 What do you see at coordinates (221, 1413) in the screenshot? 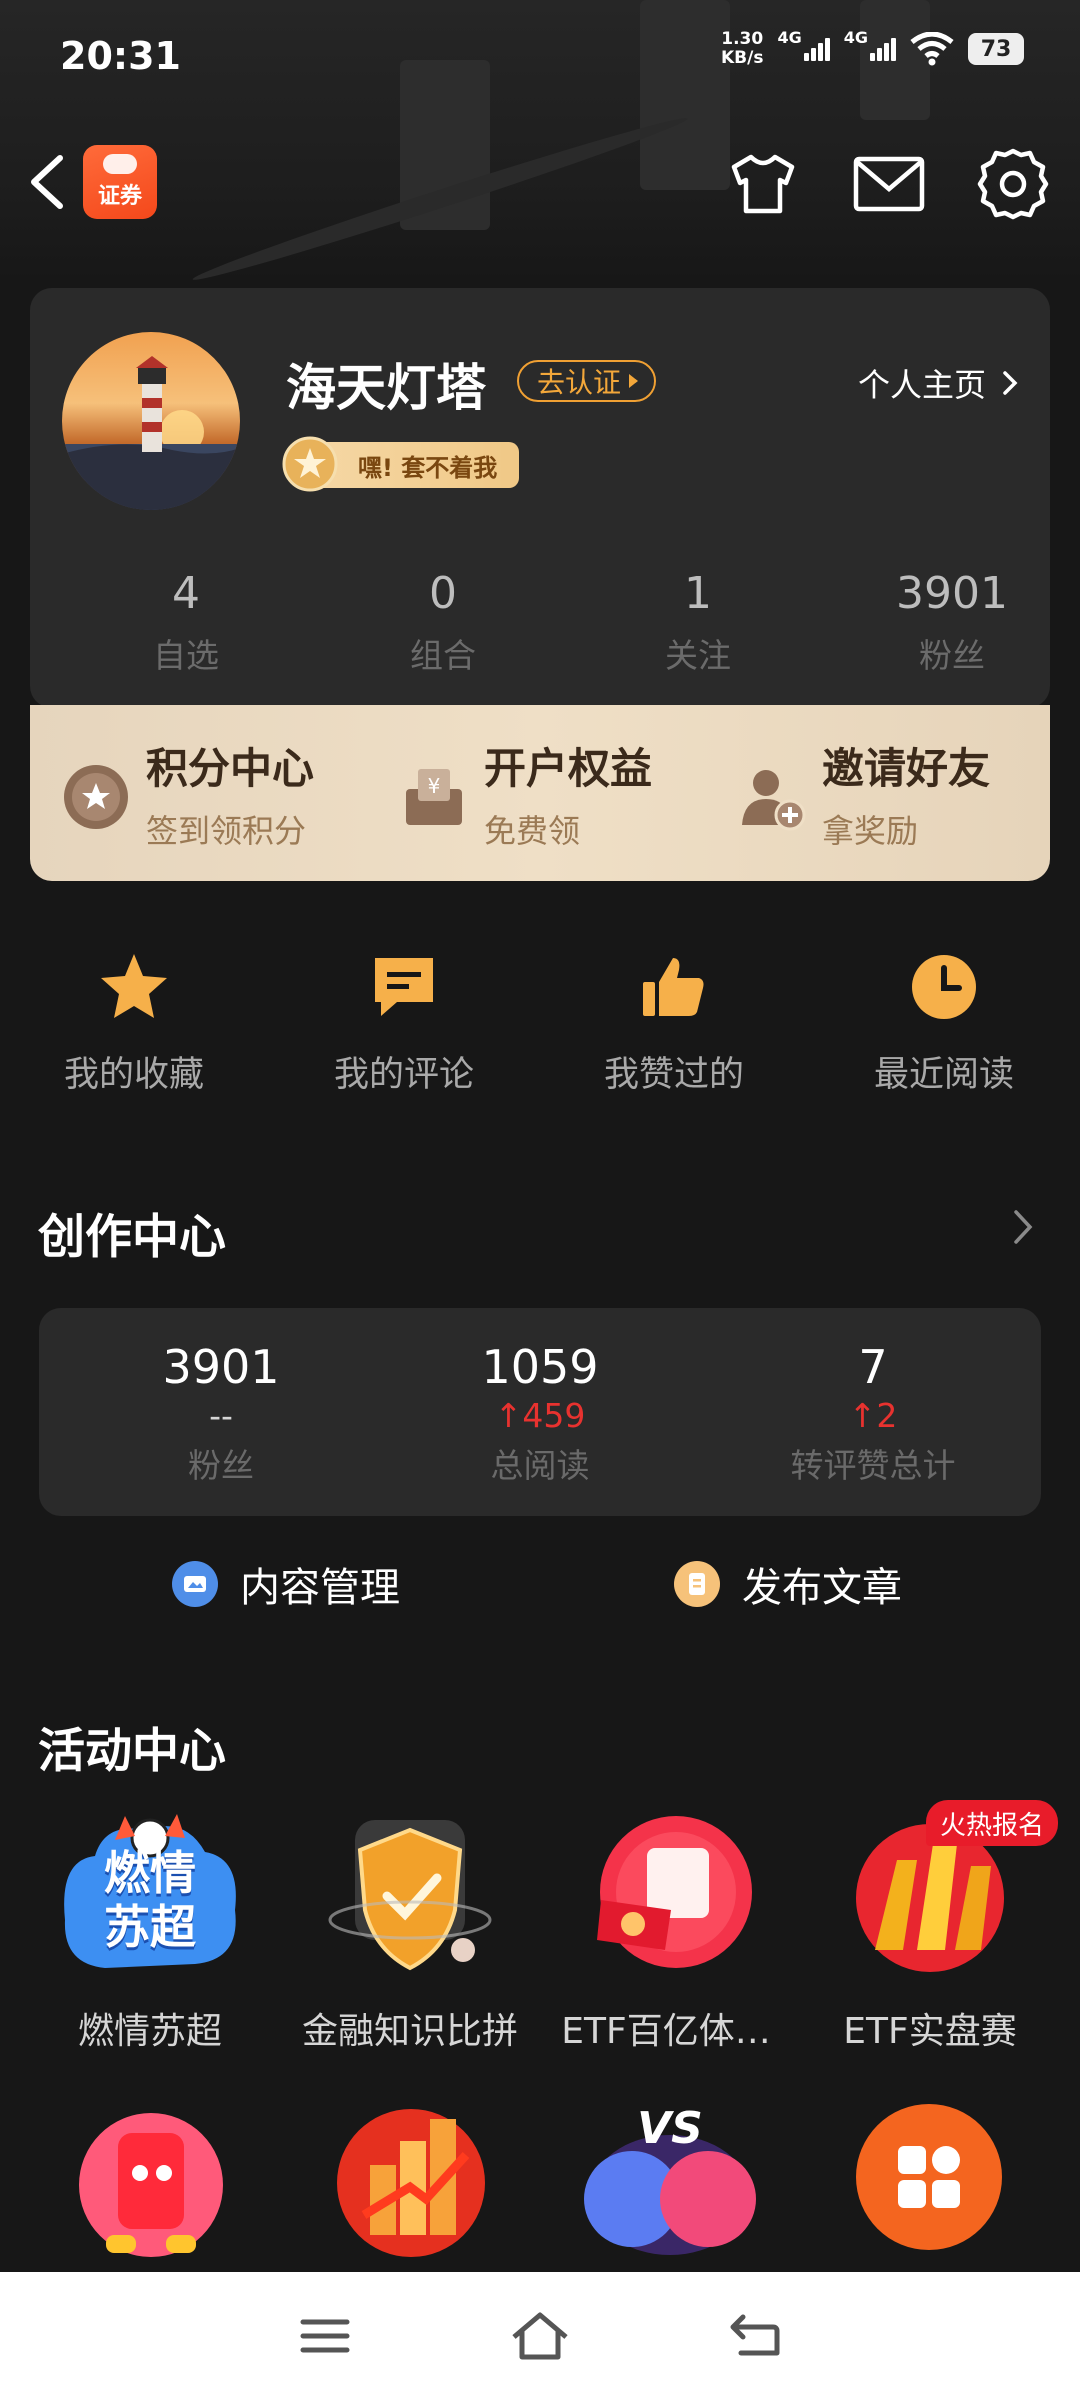
I see `creator-stat-followers: 3901 -- 粉丝` at bounding box center [221, 1413].